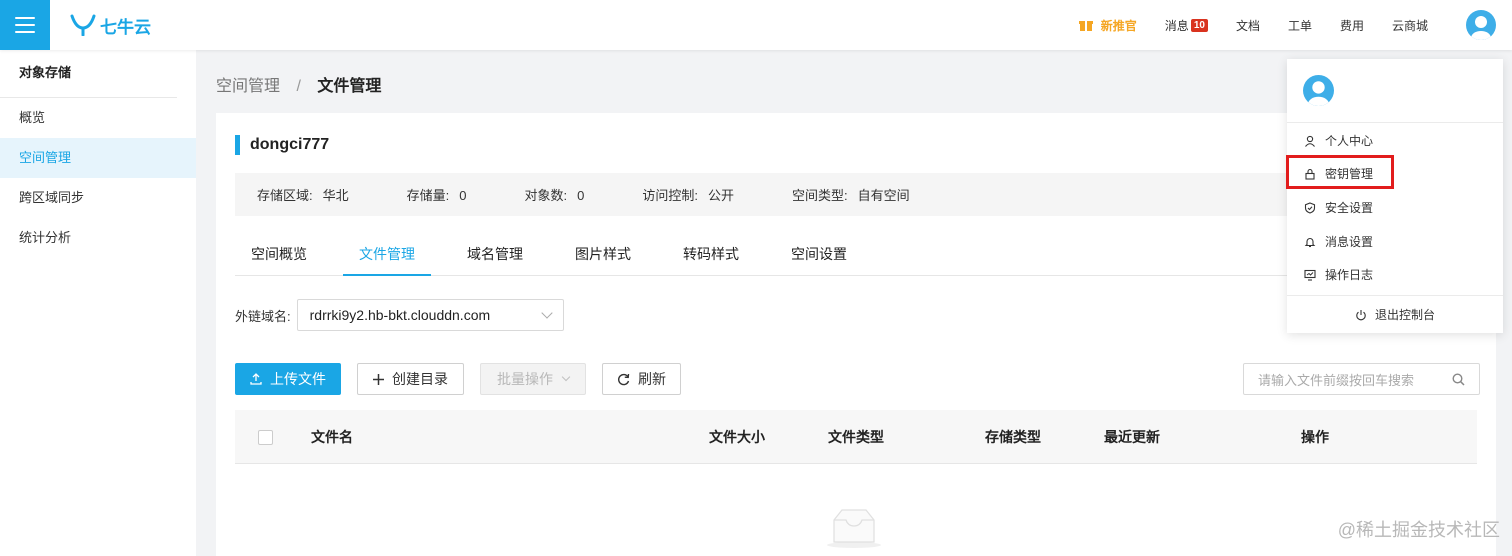  Describe the element at coordinates (1395, 241) in the screenshot. I see `menu-item-message-settings: 消息设置` at that location.